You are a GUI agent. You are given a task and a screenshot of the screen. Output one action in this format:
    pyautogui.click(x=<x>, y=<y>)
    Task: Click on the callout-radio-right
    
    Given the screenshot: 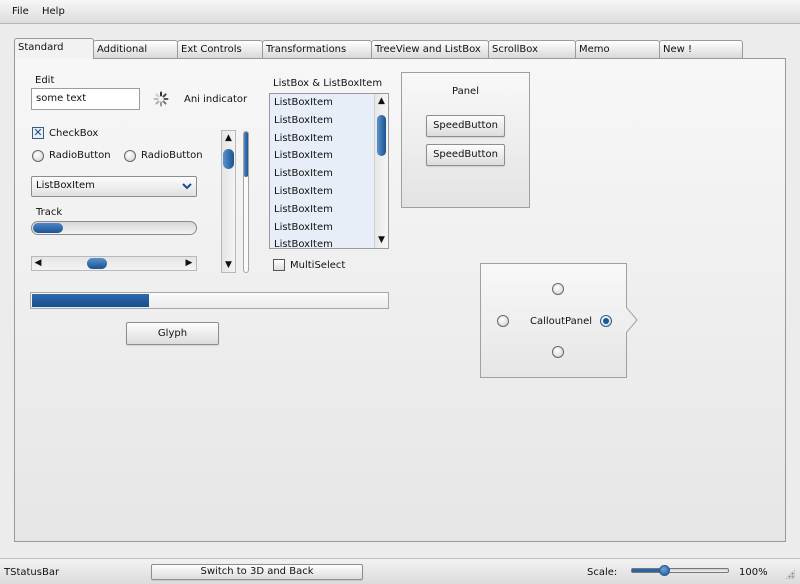 What is the action you would take?
    pyautogui.click(x=606, y=321)
    